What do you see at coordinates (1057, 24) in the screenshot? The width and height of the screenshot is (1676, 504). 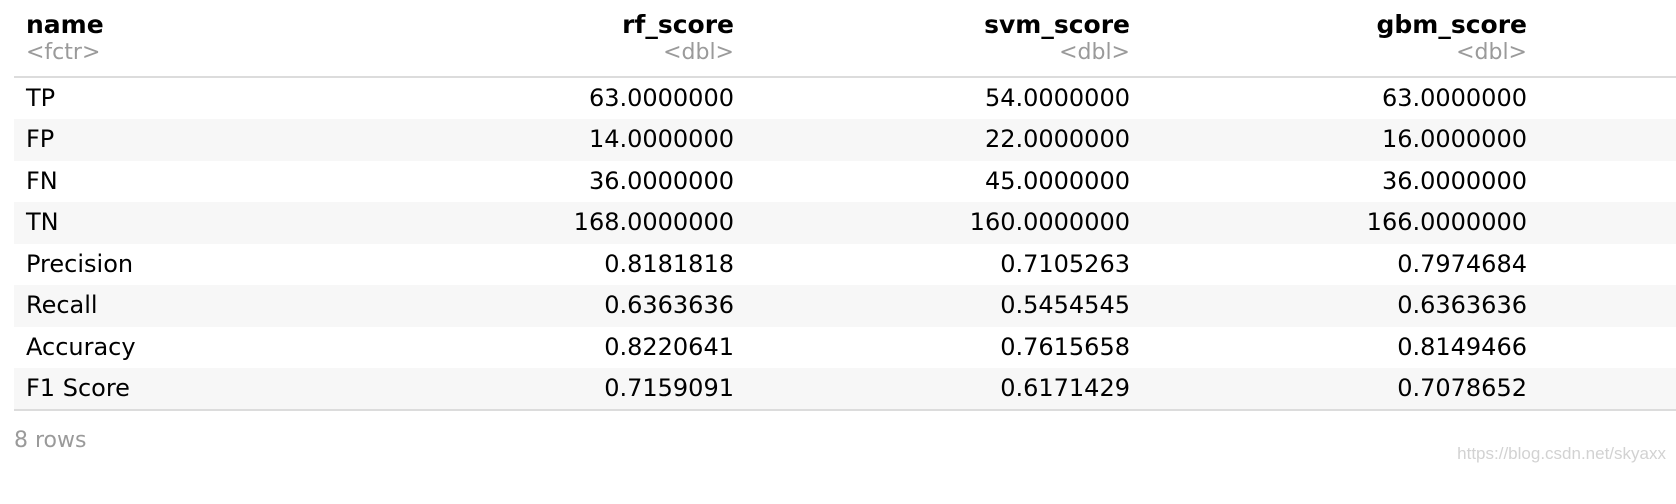 I see `column-name: svm_score` at bounding box center [1057, 24].